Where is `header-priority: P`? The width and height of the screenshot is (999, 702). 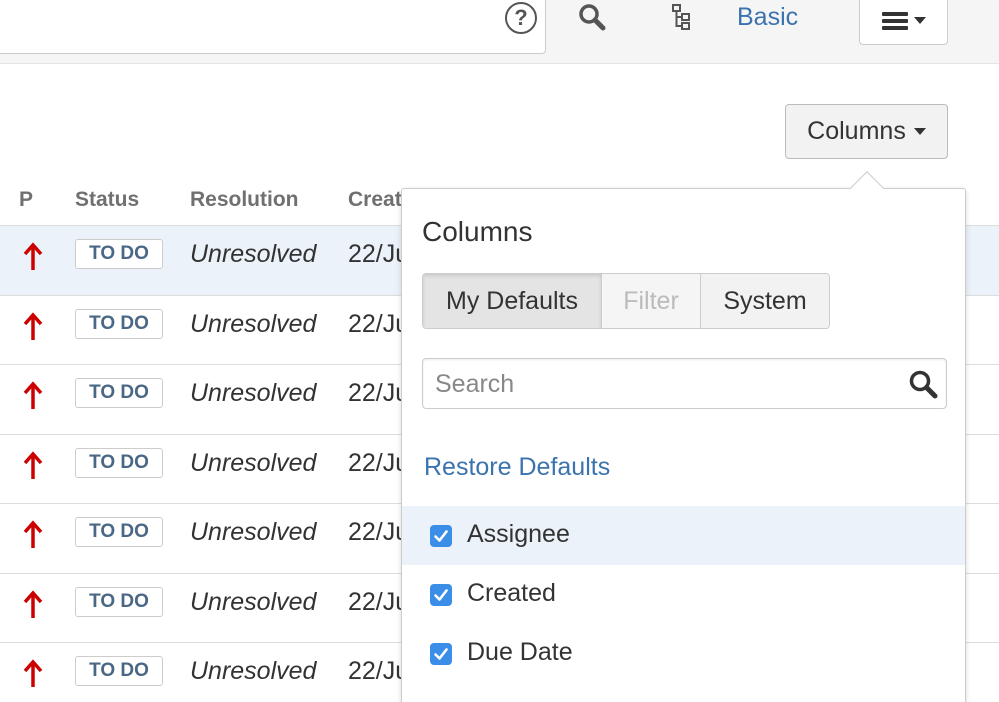
header-priority: P is located at coordinates (26, 200).